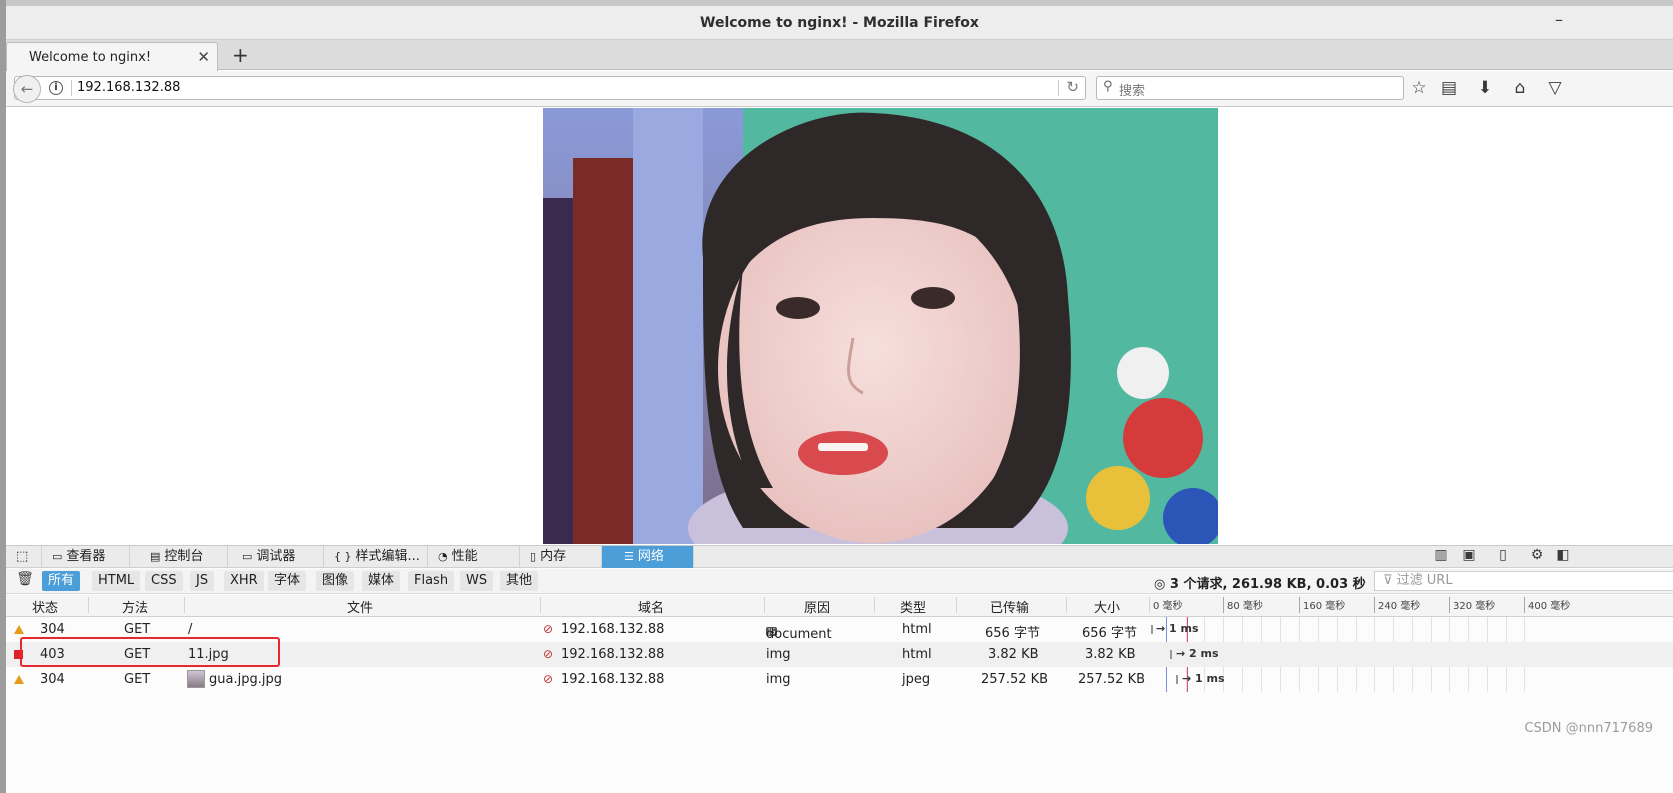 The width and height of the screenshot is (1673, 793). What do you see at coordinates (244, 581) in the screenshot?
I see `filter-xhr: XHR` at bounding box center [244, 581].